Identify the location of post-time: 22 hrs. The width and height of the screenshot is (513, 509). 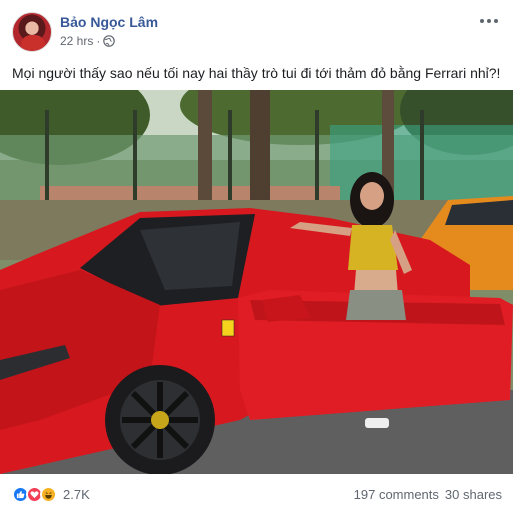
(76, 41).